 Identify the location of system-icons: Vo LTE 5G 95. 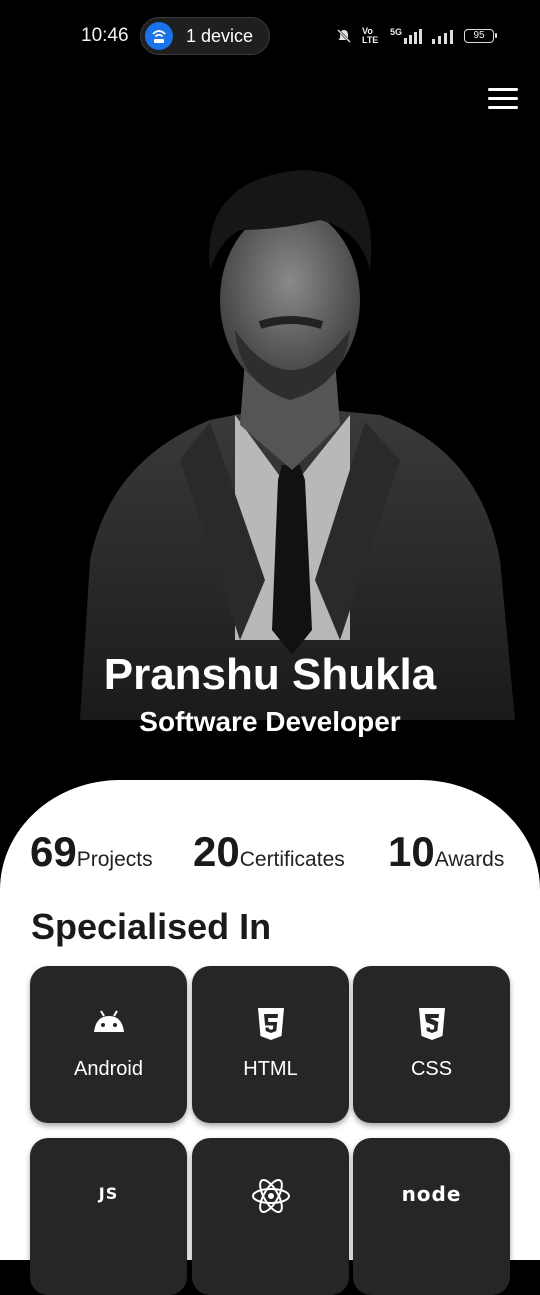
(416, 36).